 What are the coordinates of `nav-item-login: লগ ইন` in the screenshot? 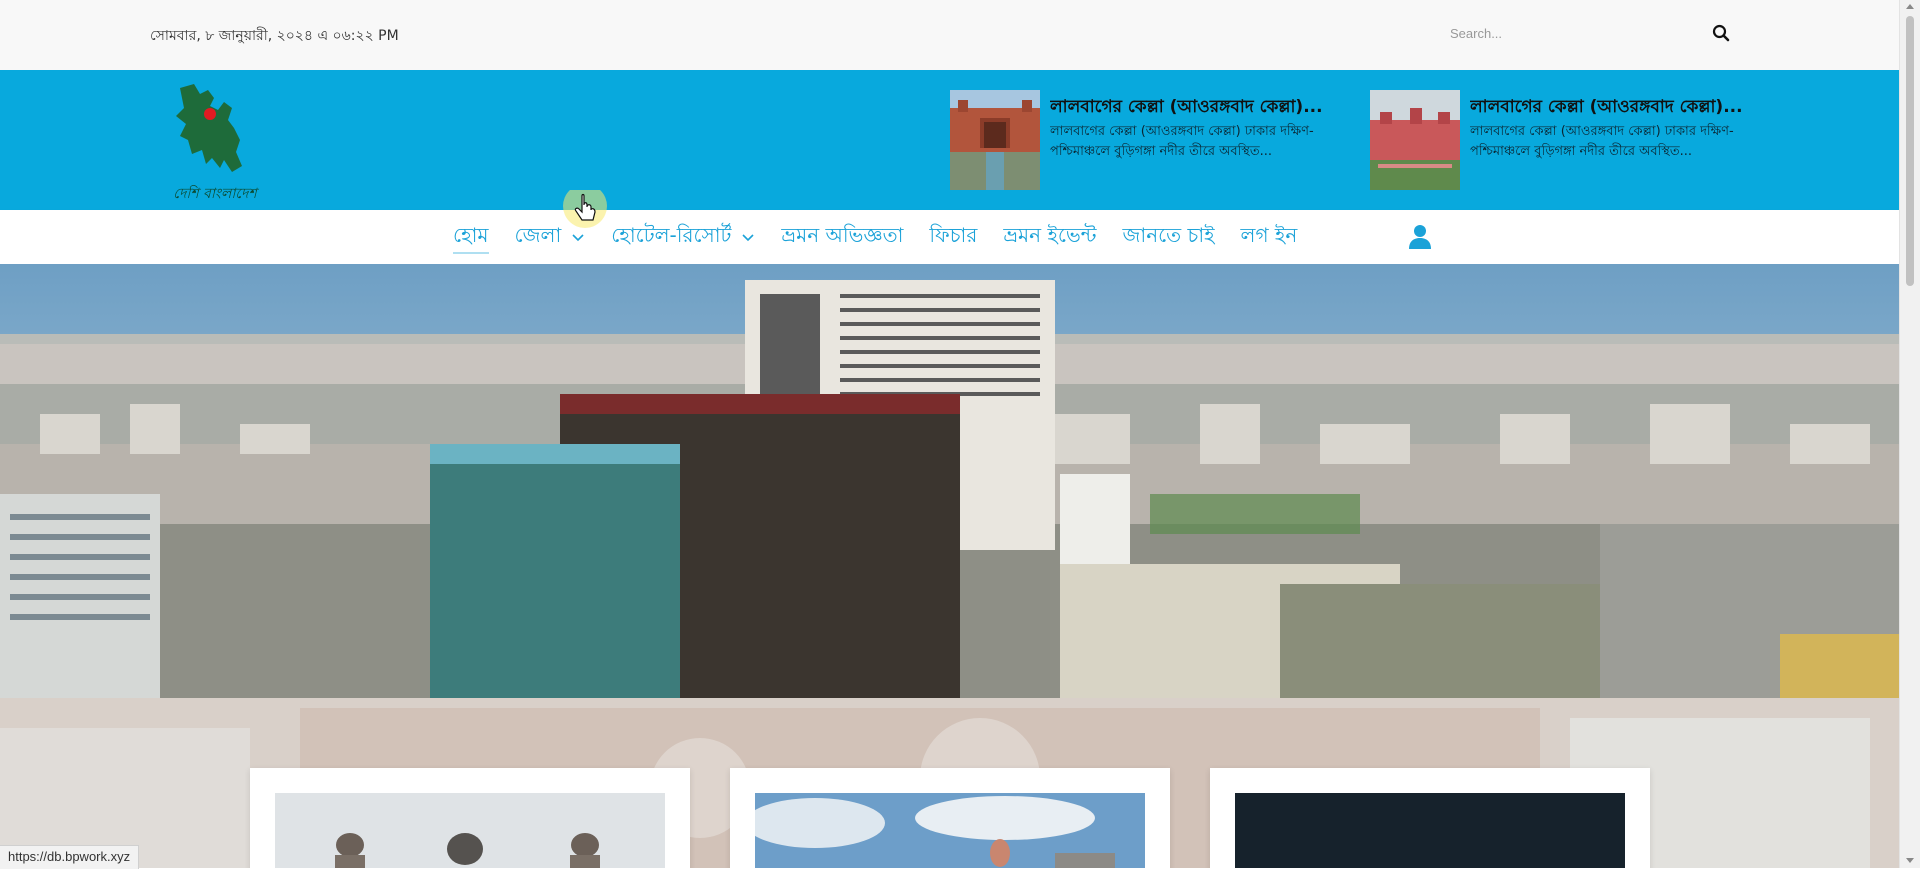 It's located at (1269, 237).